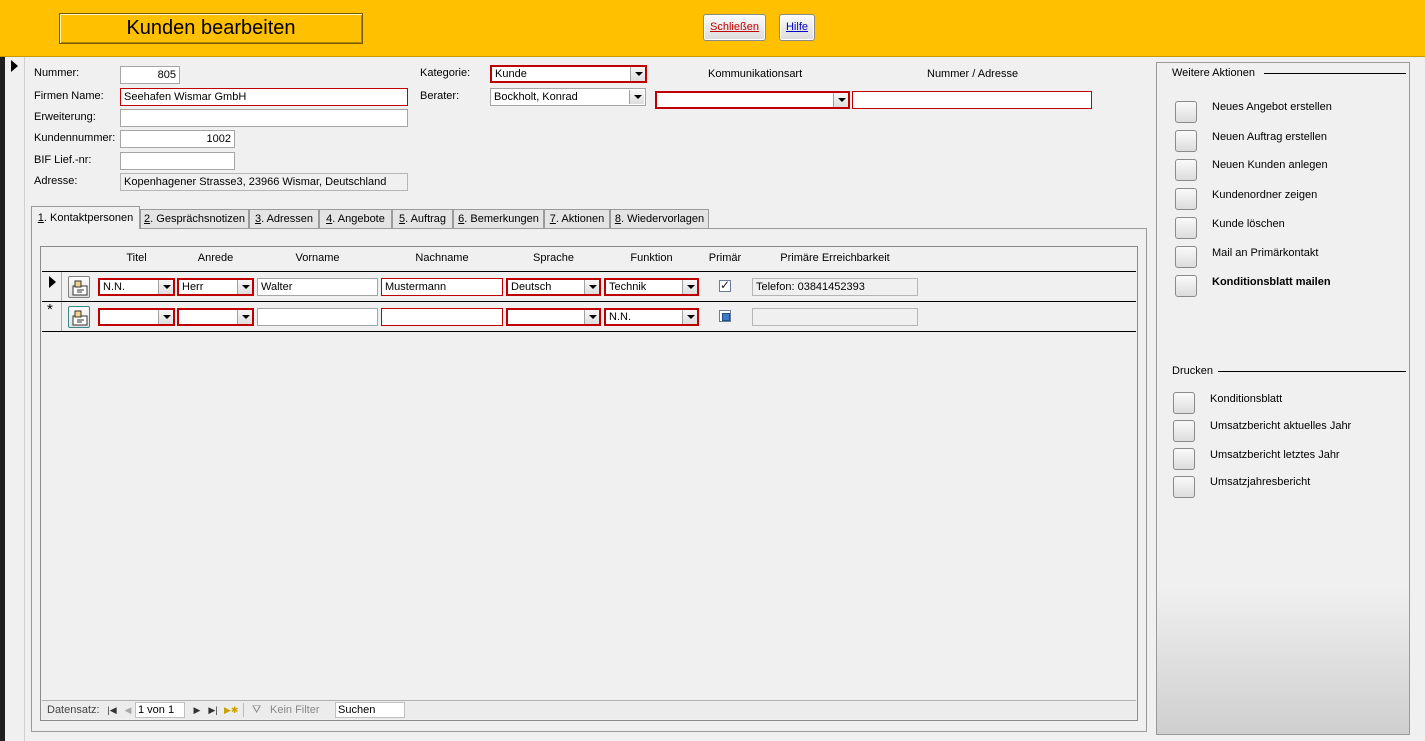  What do you see at coordinates (628, 287) in the screenshot?
I see `funktion-value: Technik` at bounding box center [628, 287].